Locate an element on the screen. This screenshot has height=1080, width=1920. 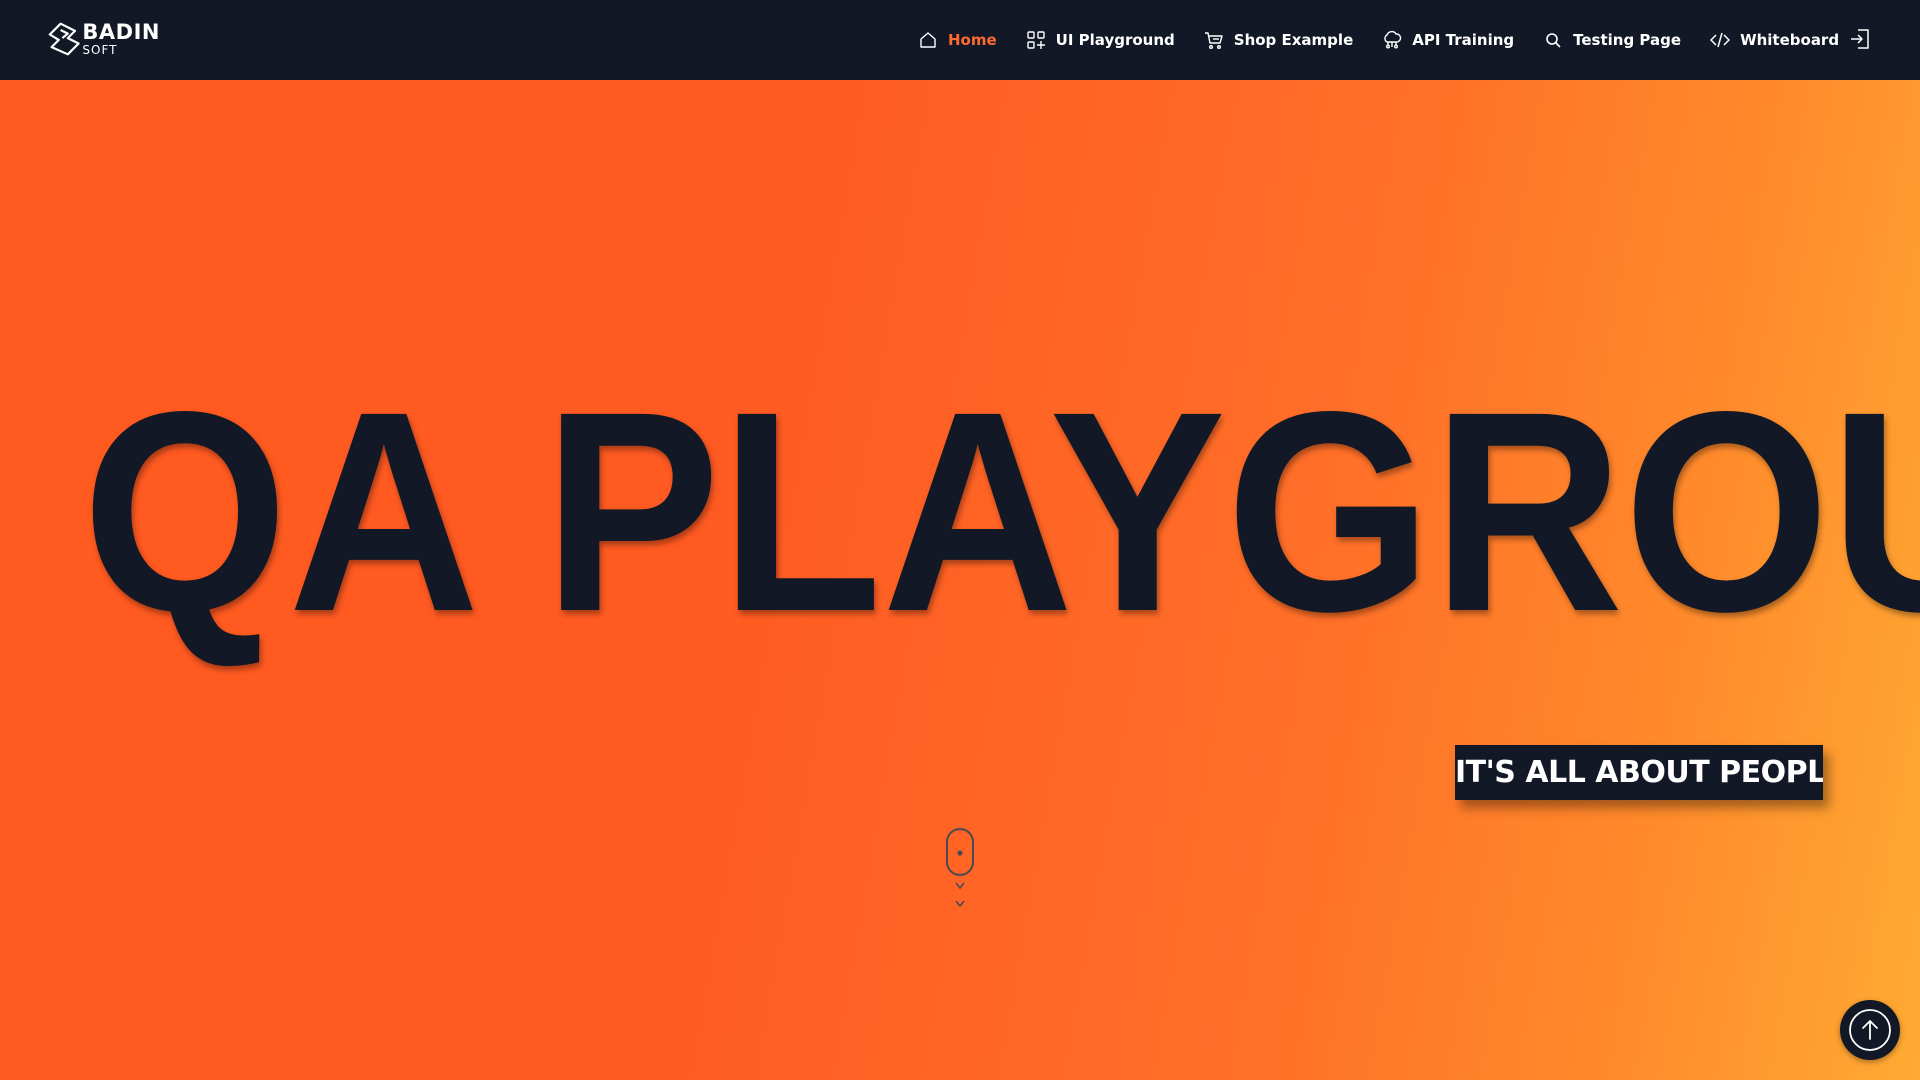
nav-item-api-training: API Training is located at coordinates (1448, 40).